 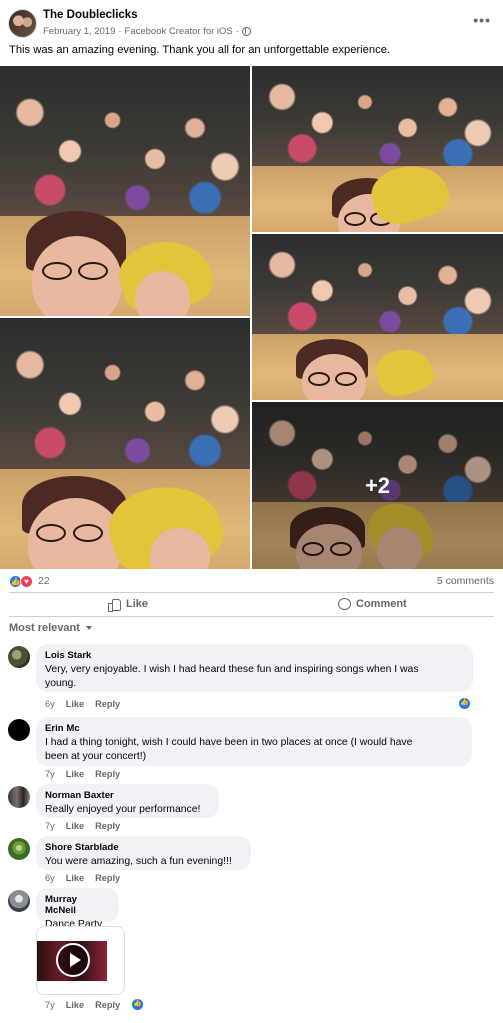 What do you see at coordinates (482, 20) in the screenshot?
I see `more-horizontal-icon: •••` at bounding box center [482, 20].